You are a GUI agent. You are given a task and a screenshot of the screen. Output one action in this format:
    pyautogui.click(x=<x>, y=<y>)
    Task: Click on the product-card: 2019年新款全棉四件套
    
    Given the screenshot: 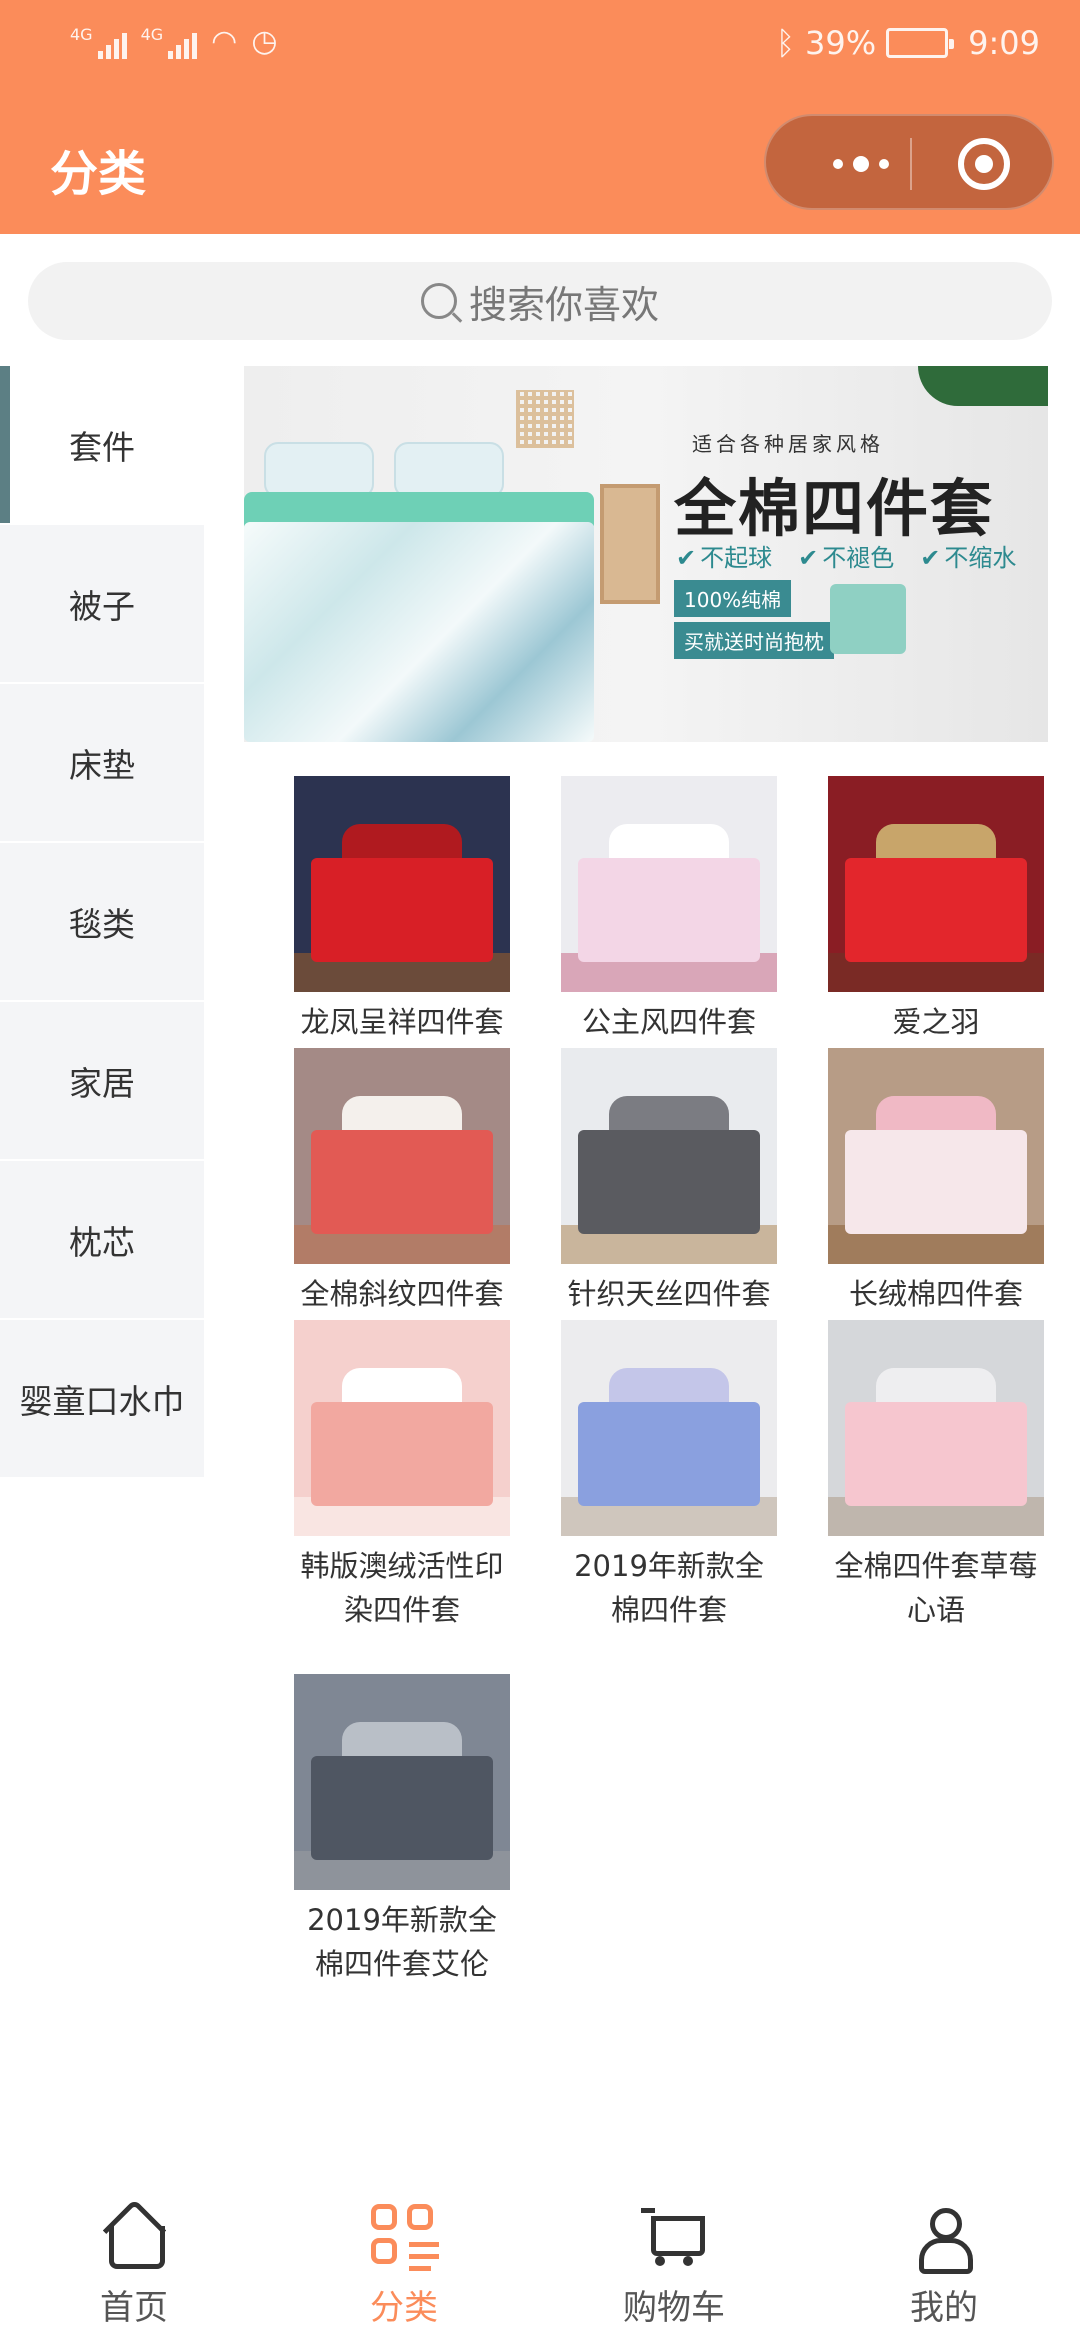 What is the action you would take?
    pyautogui.click(x=669, y=1497)
    